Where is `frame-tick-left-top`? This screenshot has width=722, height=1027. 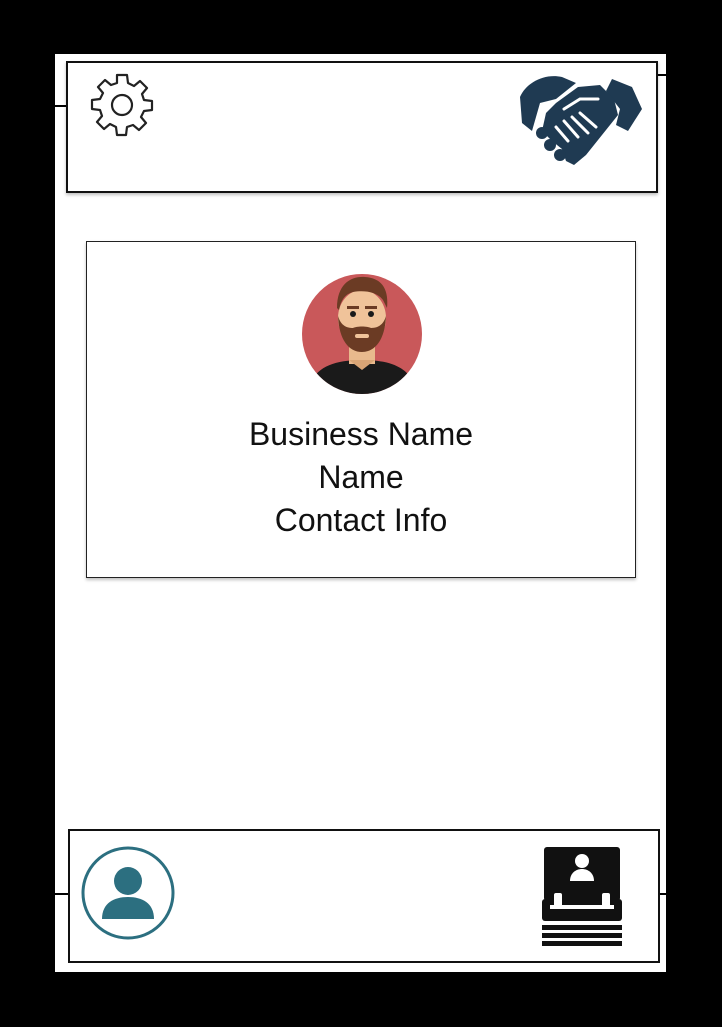 frame-tick-left-top is located at coordinates (33, 106).